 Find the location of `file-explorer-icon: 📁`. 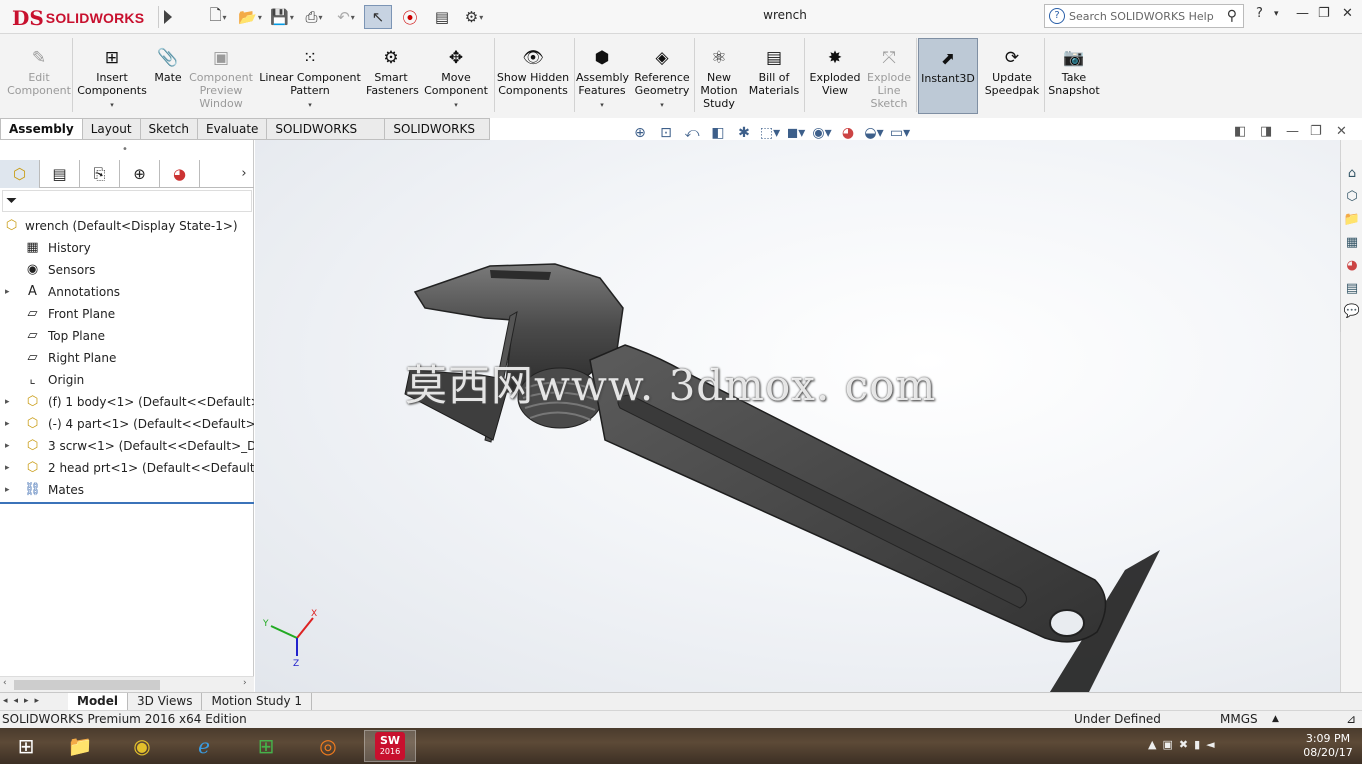

file-explorer-icon: 📁 is located at coordinates (1351, 219).